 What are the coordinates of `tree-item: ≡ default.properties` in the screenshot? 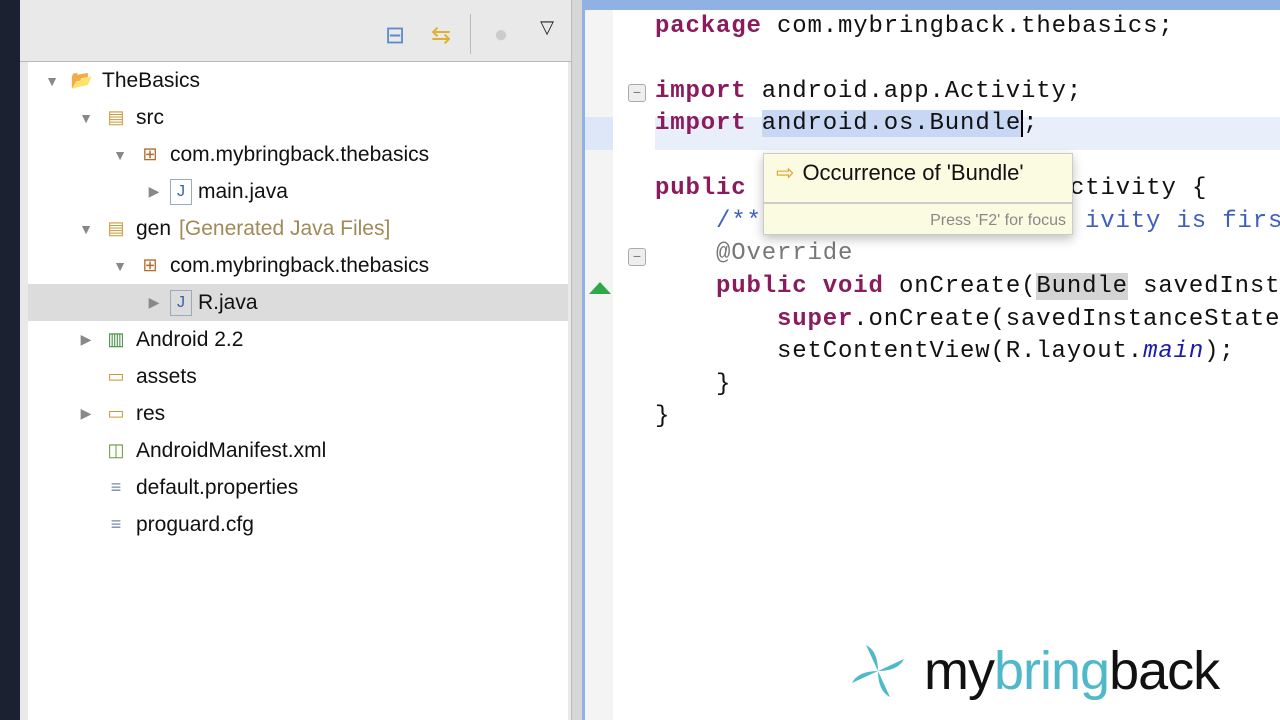 It's located at (298, 487).